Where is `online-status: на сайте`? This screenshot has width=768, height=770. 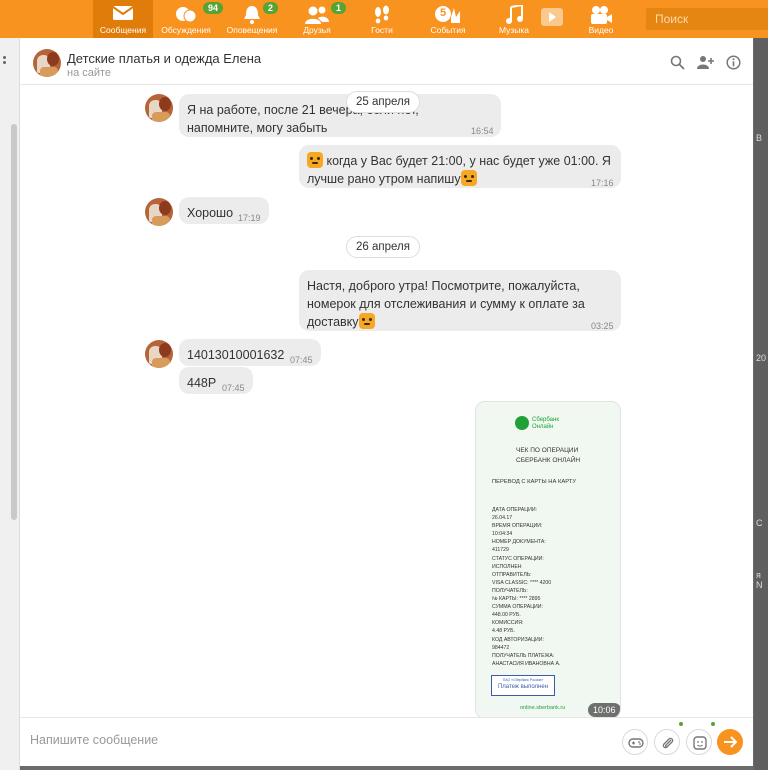
online-status: на сайте is located at coordinates (89, 73).